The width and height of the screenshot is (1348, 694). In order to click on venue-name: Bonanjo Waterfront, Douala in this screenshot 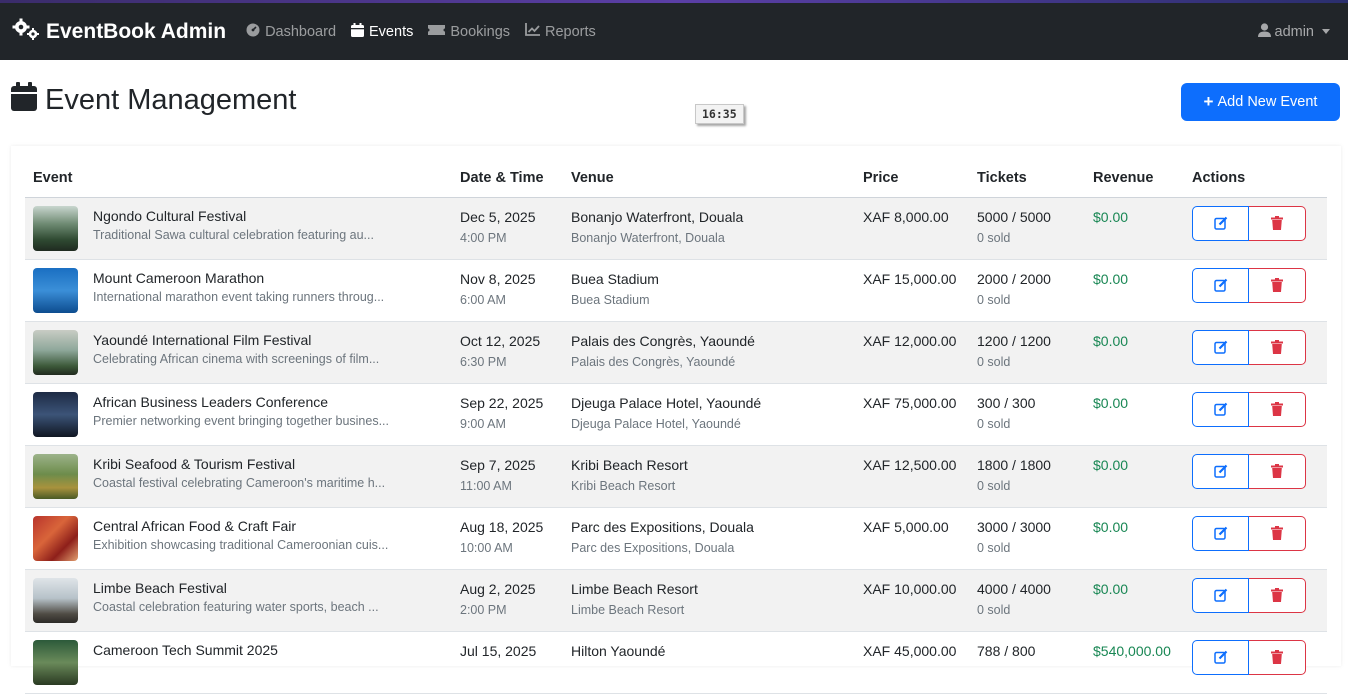, I will do `click(657, 216)`.